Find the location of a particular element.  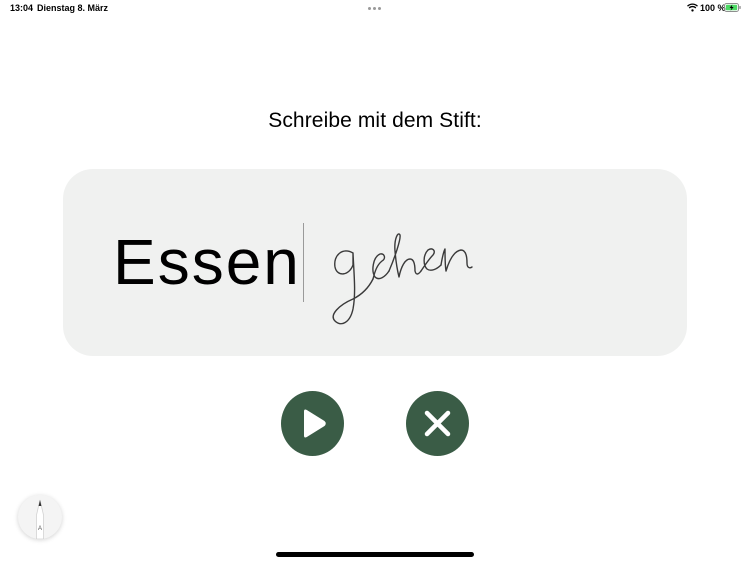

pencil-icon: A is located at coordinates (40, 519).